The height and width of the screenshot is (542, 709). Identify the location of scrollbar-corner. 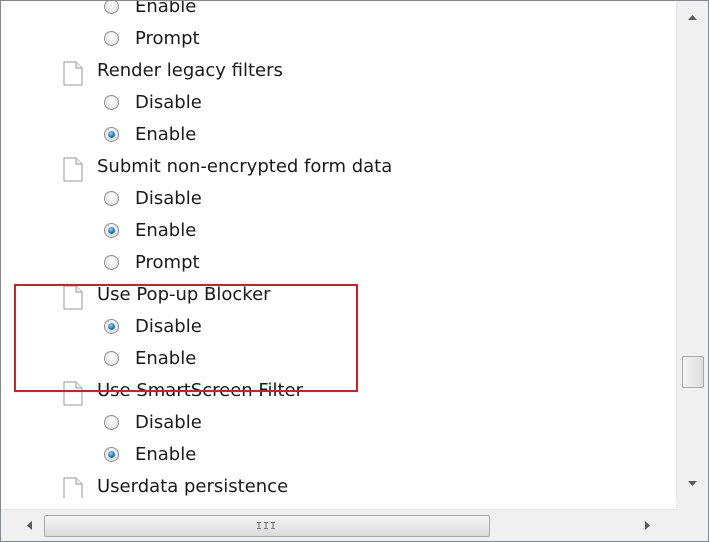
(692, 519).